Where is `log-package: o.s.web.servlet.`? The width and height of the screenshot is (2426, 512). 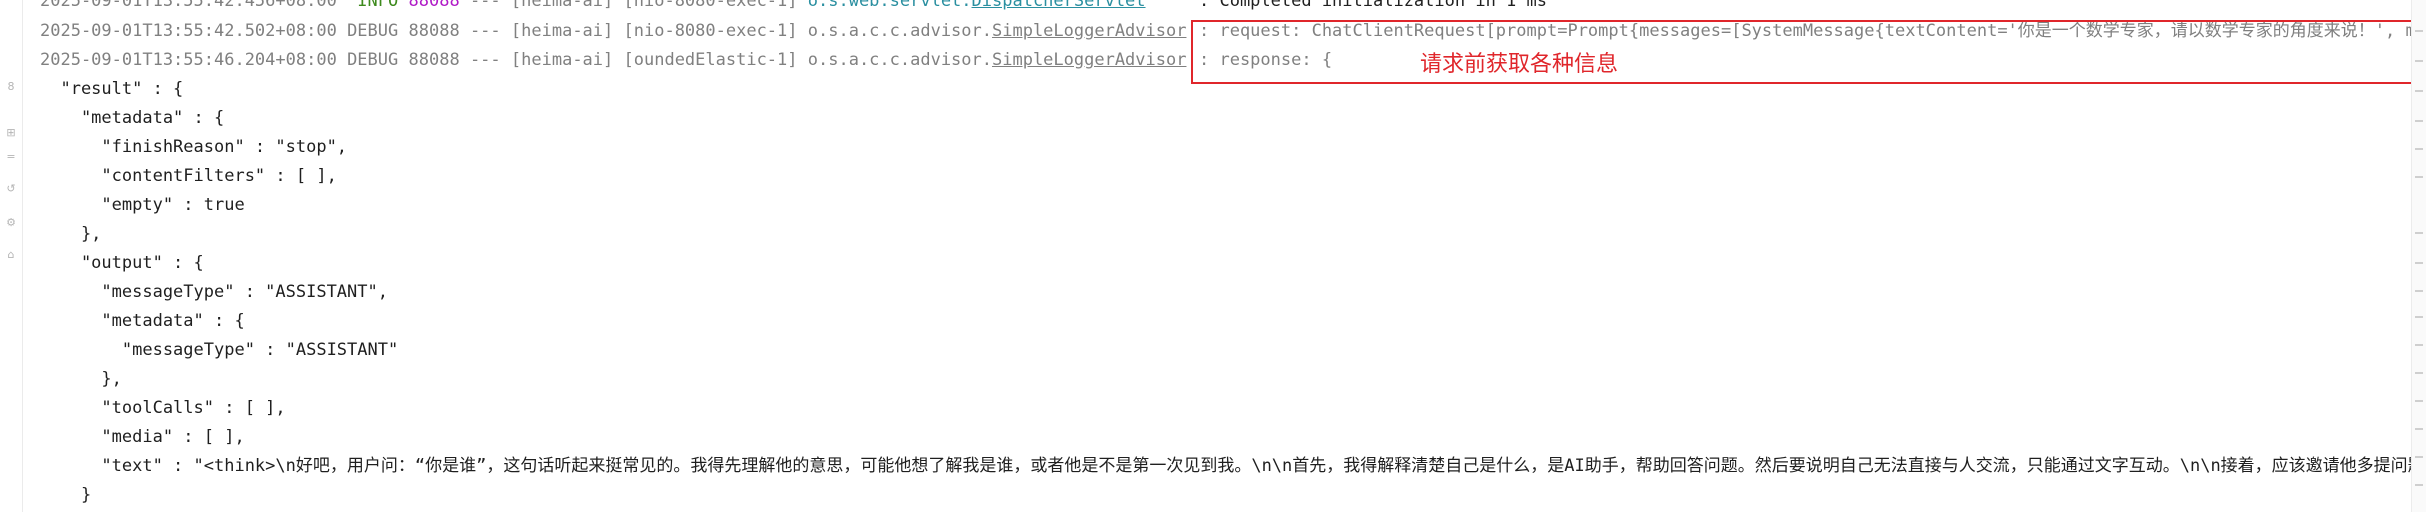 log-package: o.s.web.servlet. is located at coordinates (889, 5).